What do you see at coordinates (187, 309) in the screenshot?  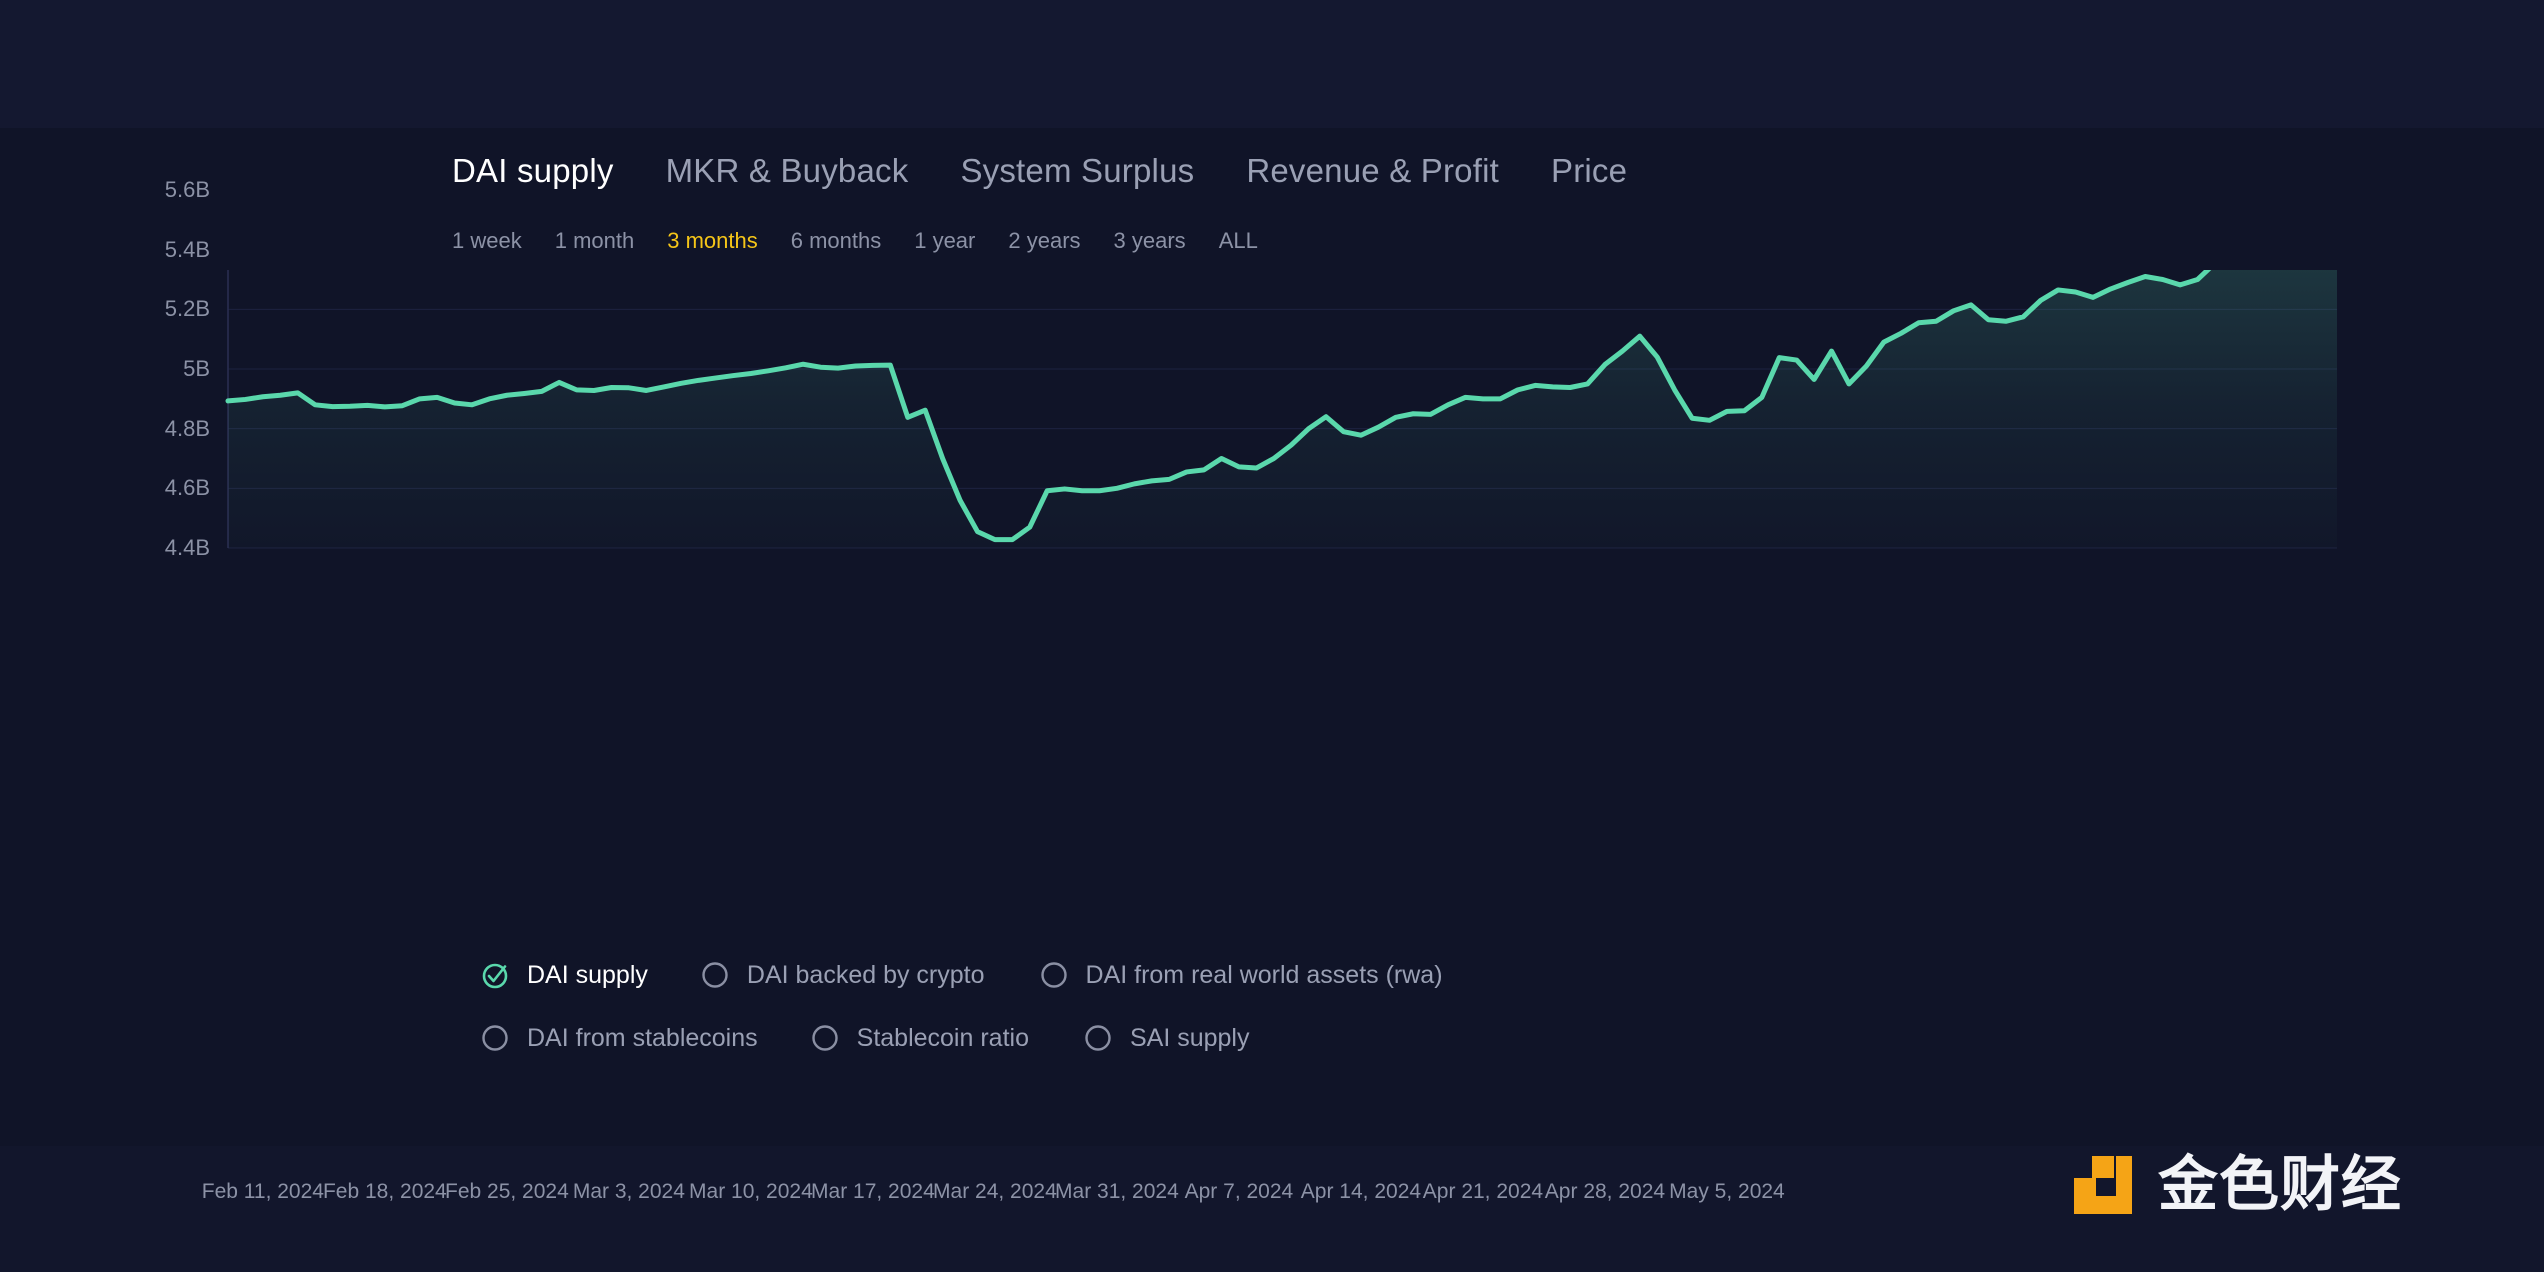 I see `y-axis-tick-label: 5.2B` at bounding box center [187, 309].